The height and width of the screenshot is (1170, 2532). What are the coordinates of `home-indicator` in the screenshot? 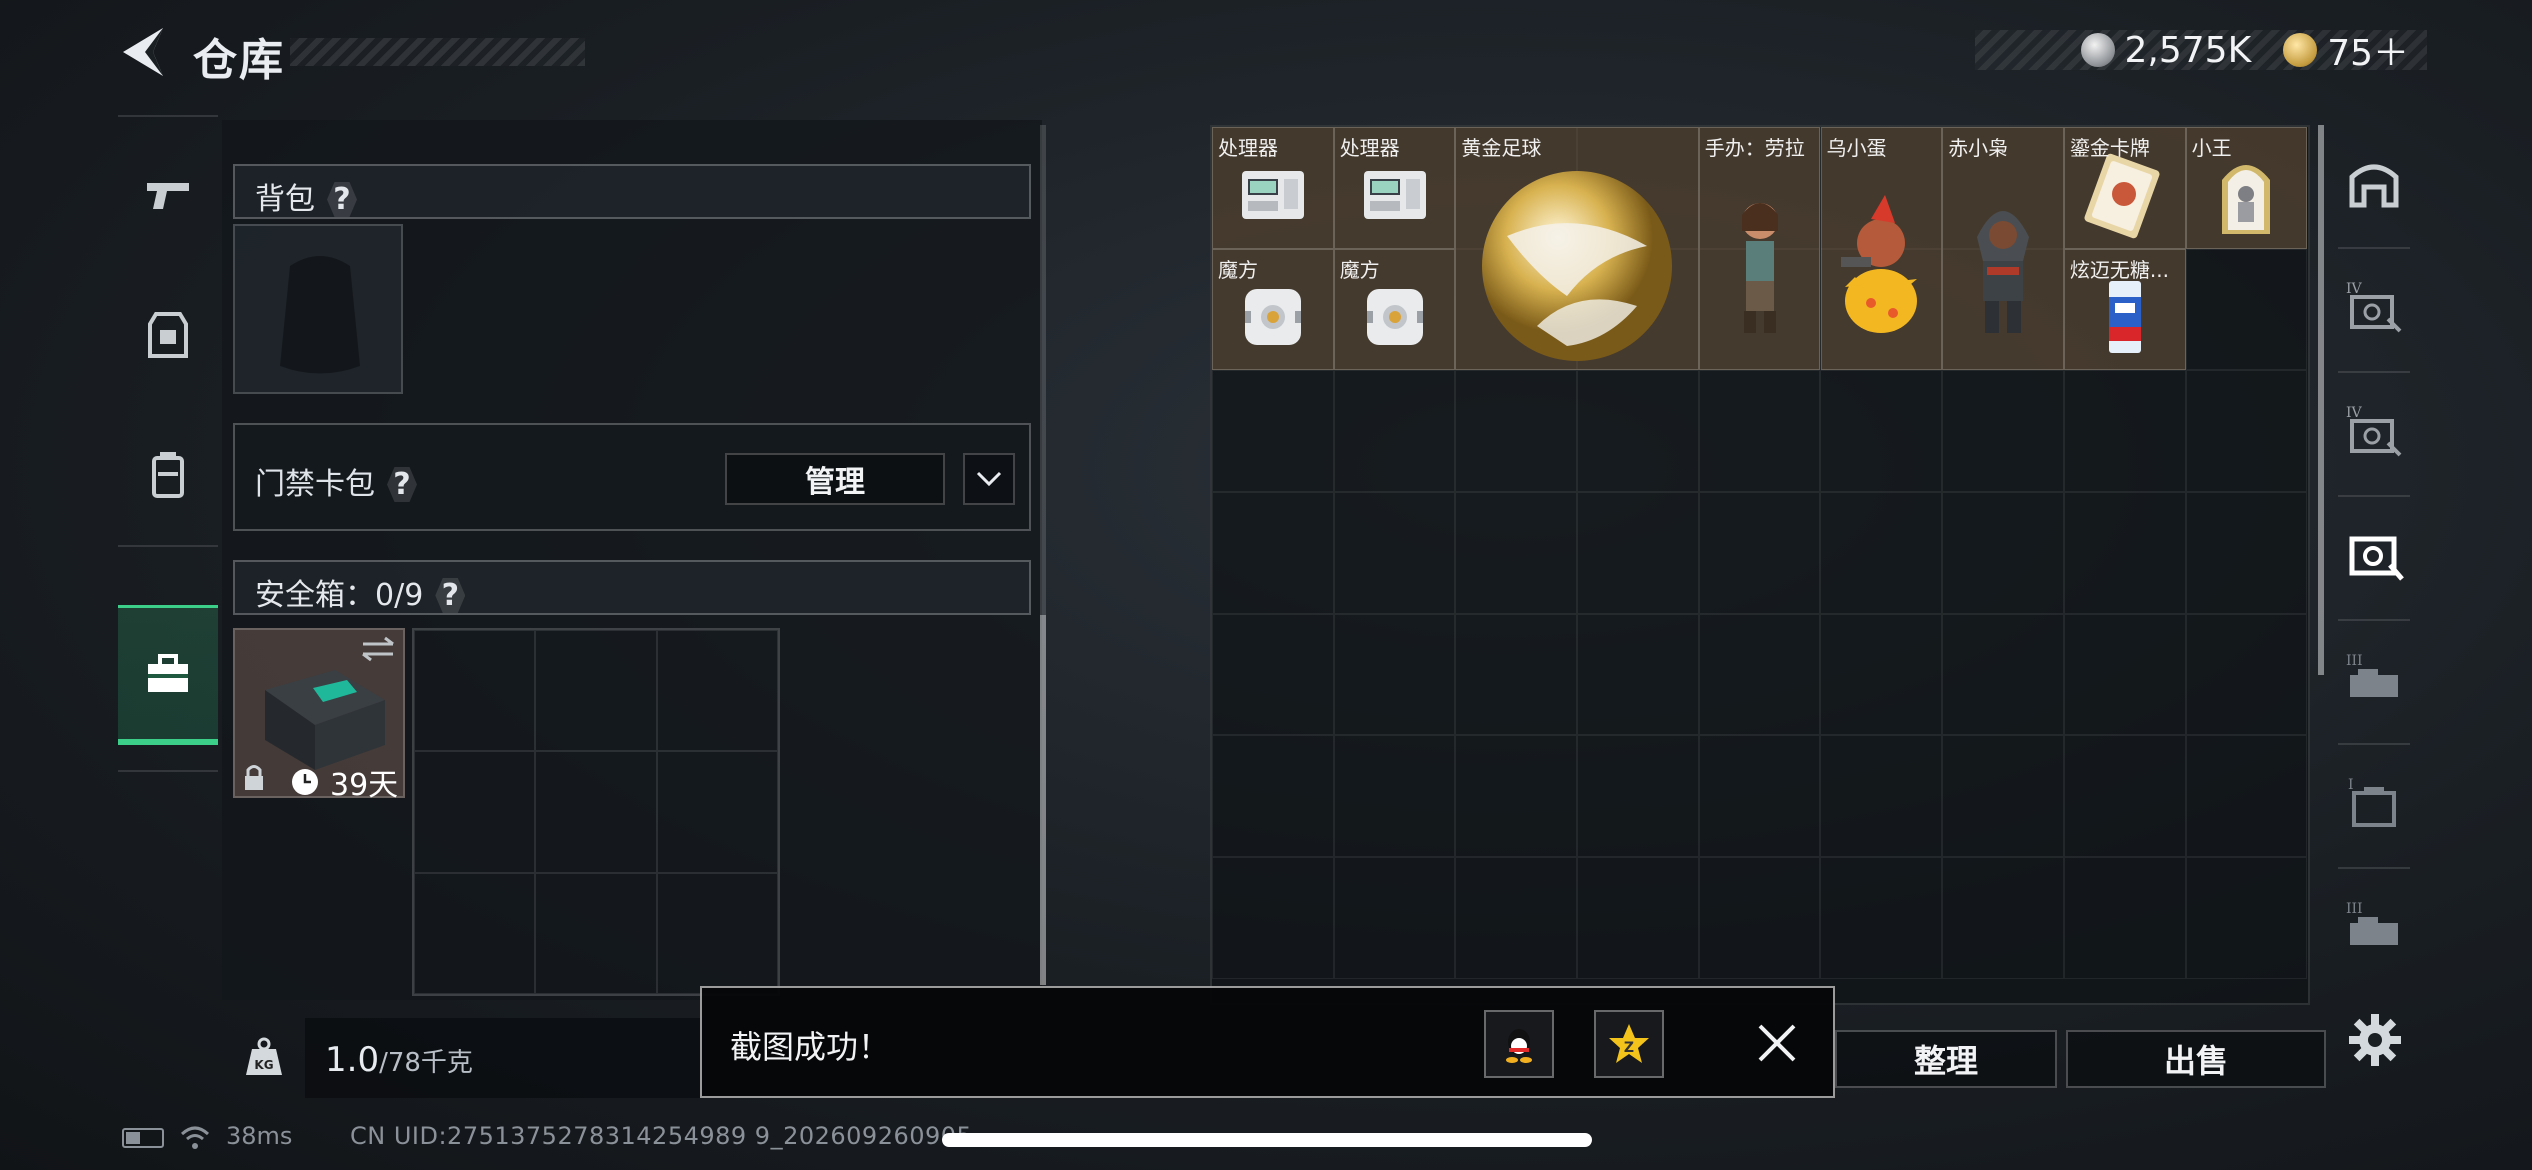 It's located at (1267, 1140).